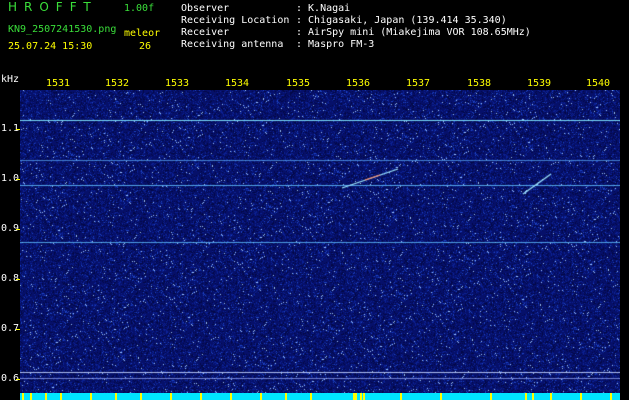 The height and width of the screenshot is (400, 629). I want to click on y-axis-unit: kHz, so click(10, 79).